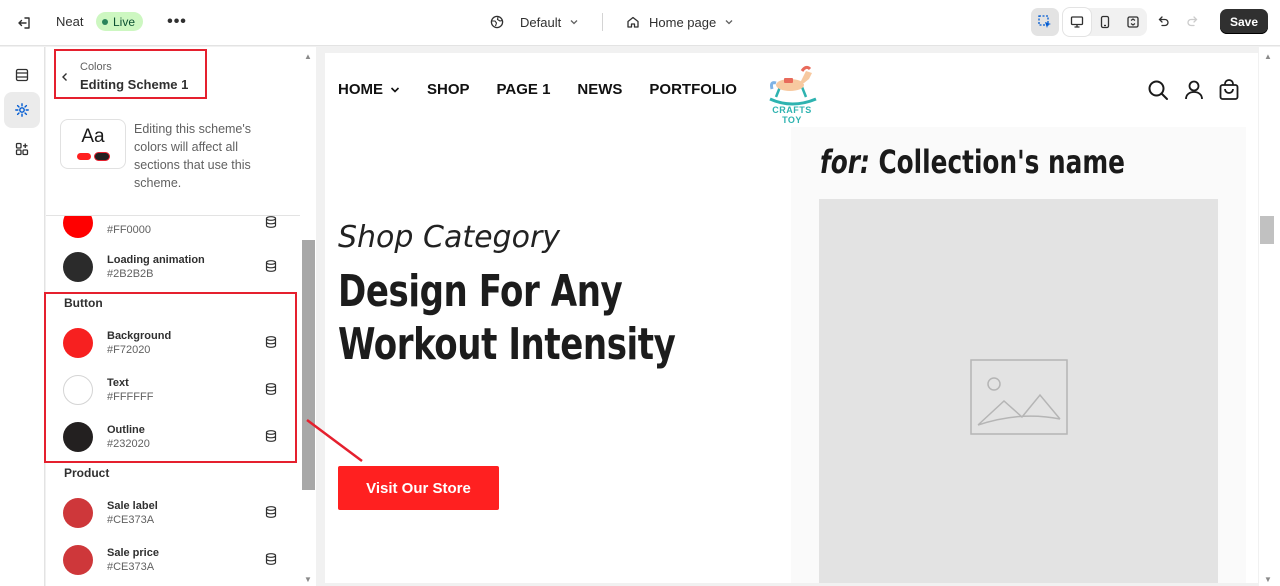  I want to click on collection-title: for: Collection's name, so click(972, 162).